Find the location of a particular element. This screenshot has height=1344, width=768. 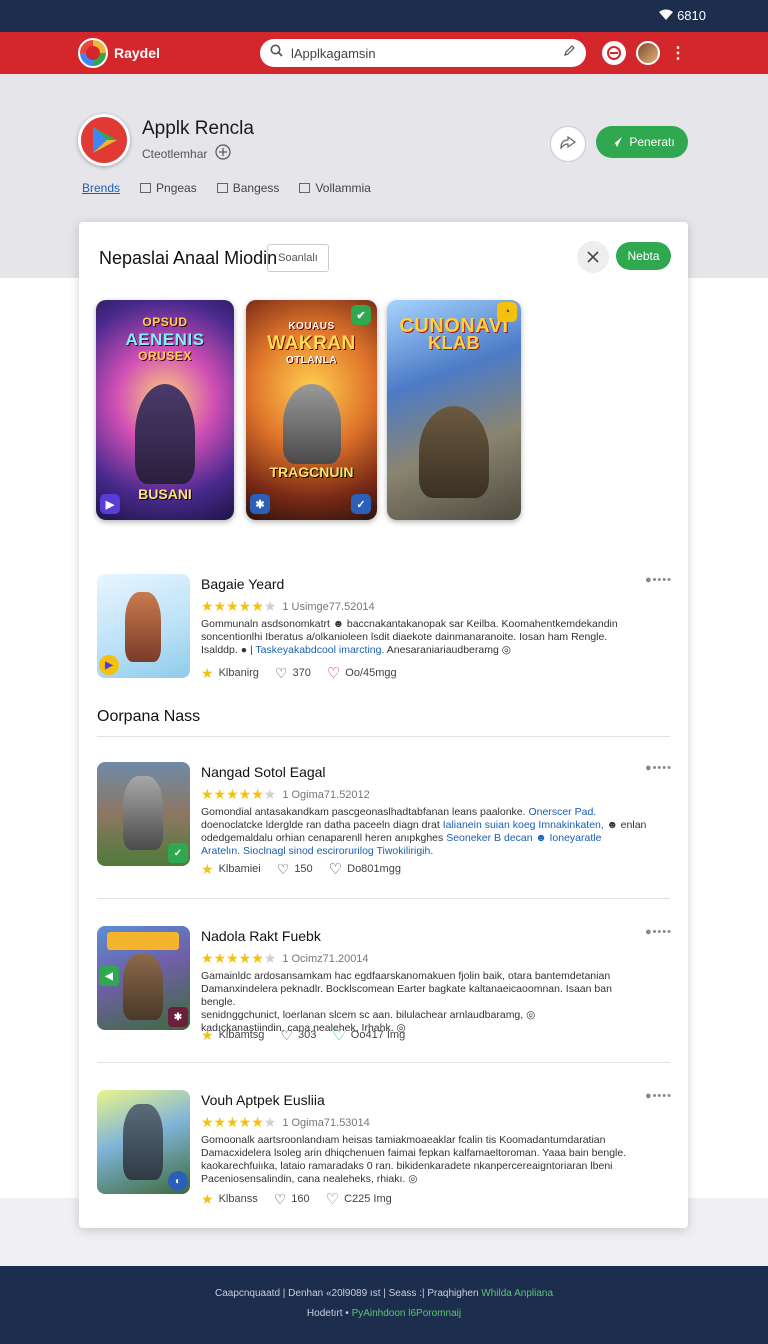

status-bar: 6810 is located at coordinates (384, 16).